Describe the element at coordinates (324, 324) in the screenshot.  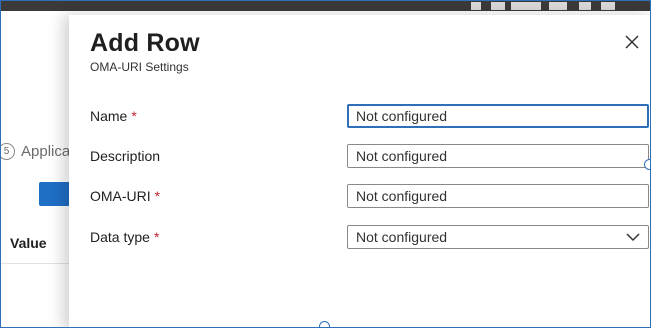
I see `resize-handle-bottom` at that location.